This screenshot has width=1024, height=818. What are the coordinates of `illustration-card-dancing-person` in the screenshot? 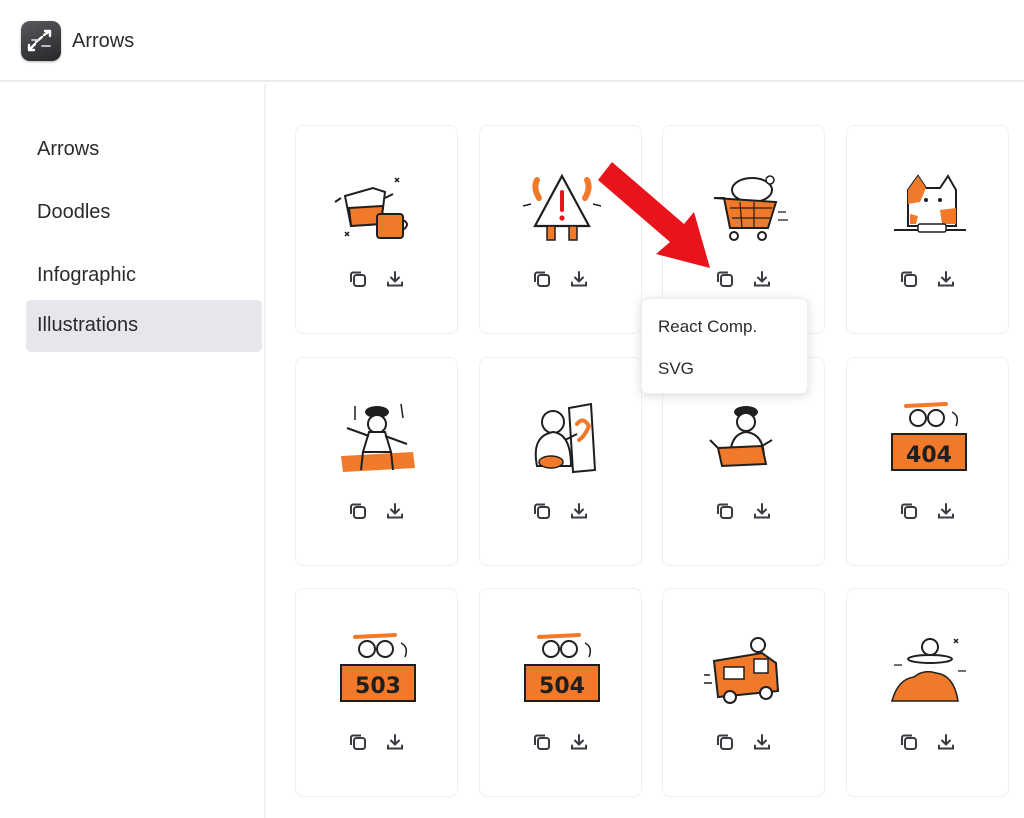 It's located at (376, 461).